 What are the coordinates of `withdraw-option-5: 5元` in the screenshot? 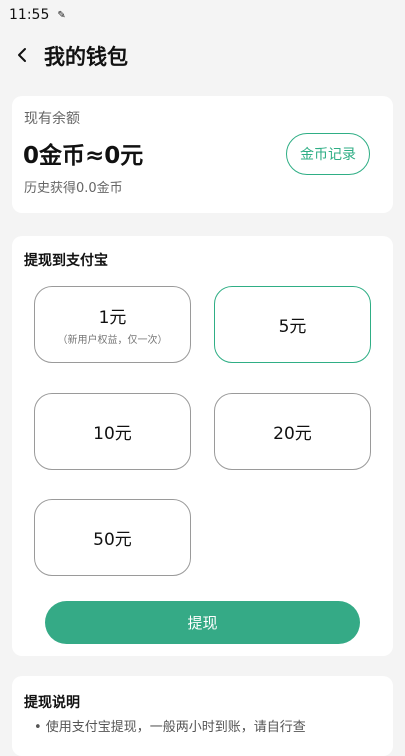 It's located at (292, 324).